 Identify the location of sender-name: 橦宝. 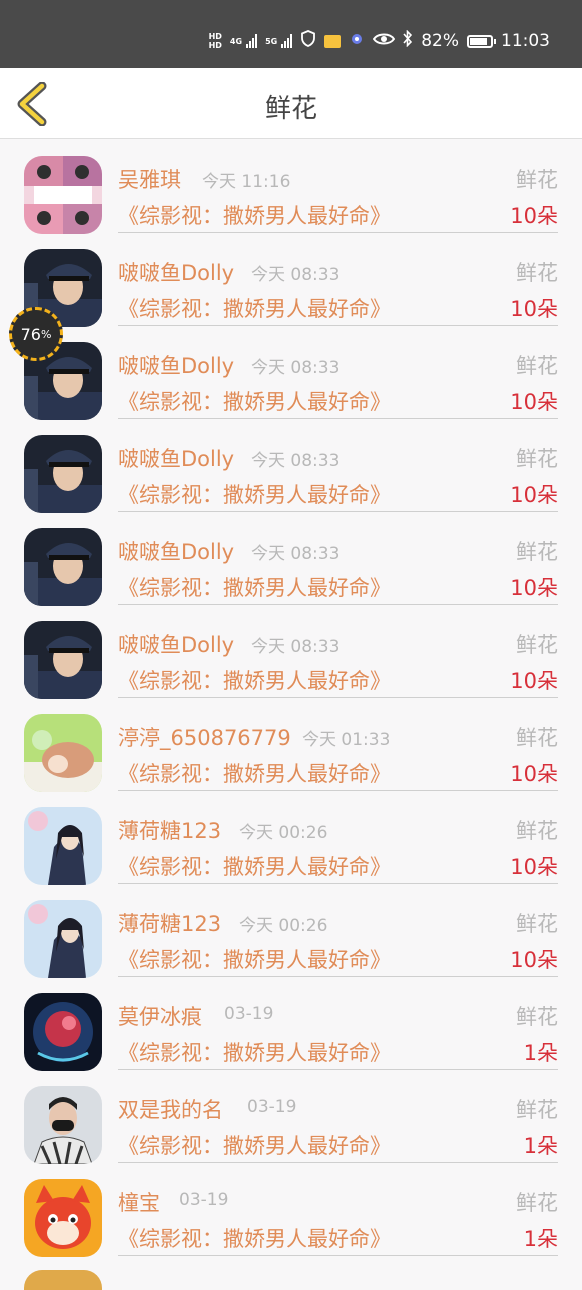
(139, 1202).